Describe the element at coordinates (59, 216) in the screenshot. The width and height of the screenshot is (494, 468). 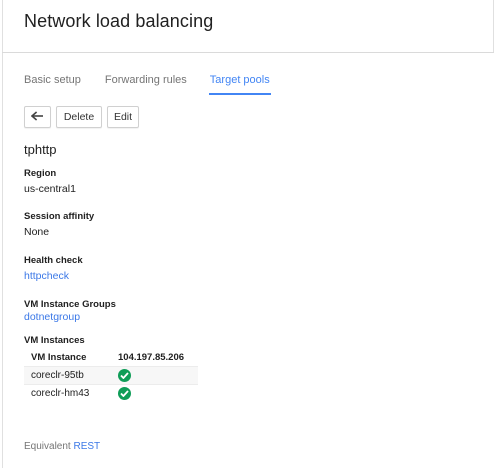
I see `session-affinity-label: Session affinity` at that location.